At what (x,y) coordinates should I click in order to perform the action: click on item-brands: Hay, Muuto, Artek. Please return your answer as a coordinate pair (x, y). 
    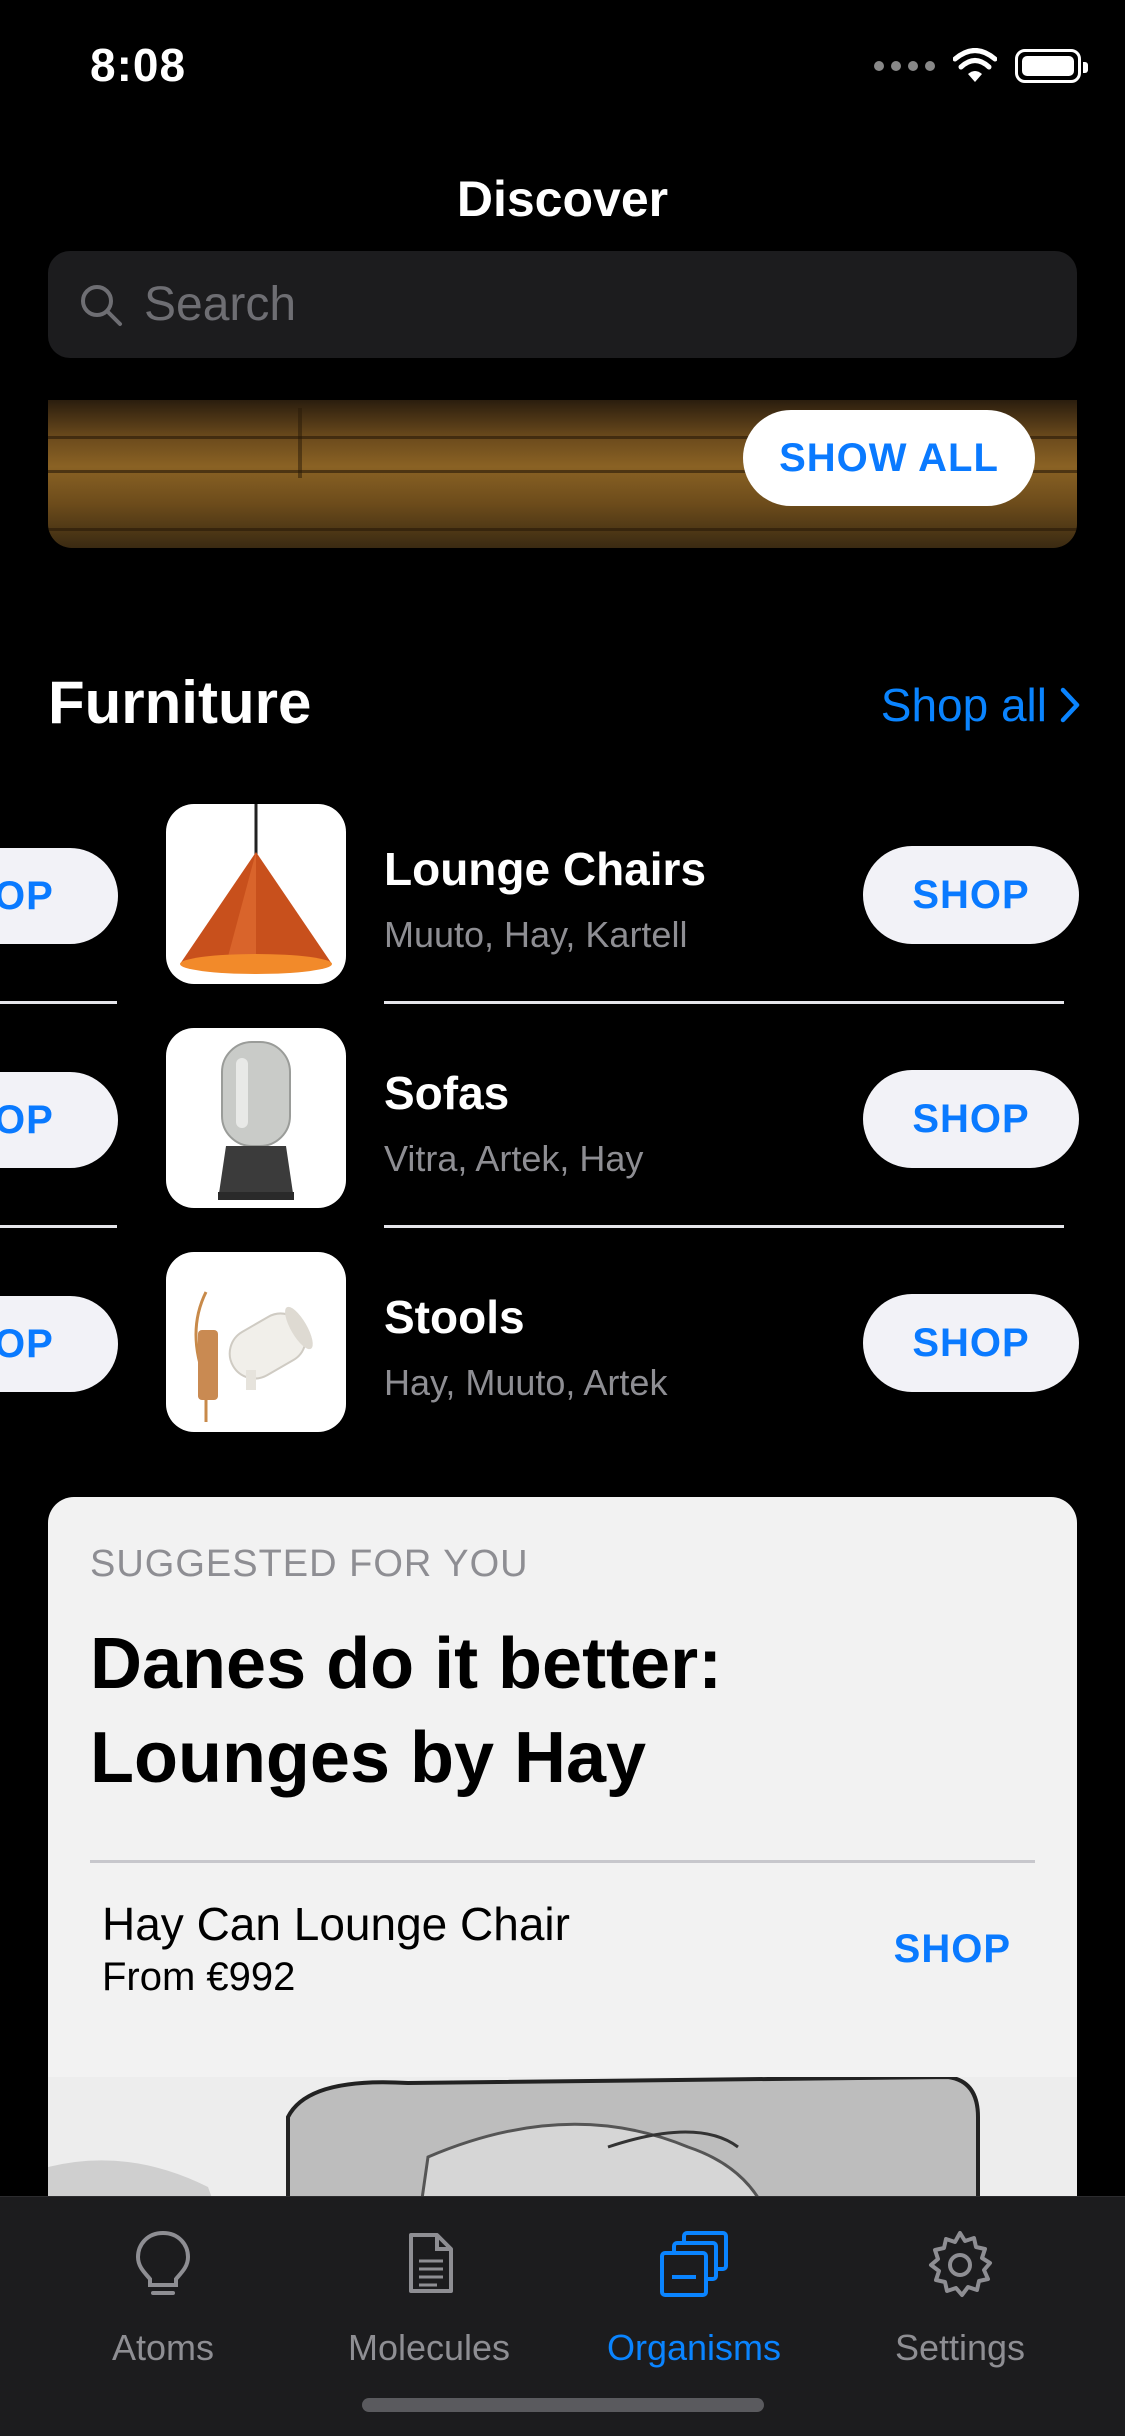
    Looking at the image, I should click on (526, 1382).